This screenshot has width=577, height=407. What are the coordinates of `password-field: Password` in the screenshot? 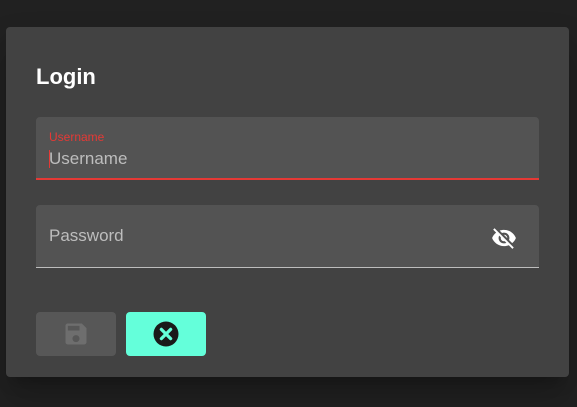 It's located at (287, 236).